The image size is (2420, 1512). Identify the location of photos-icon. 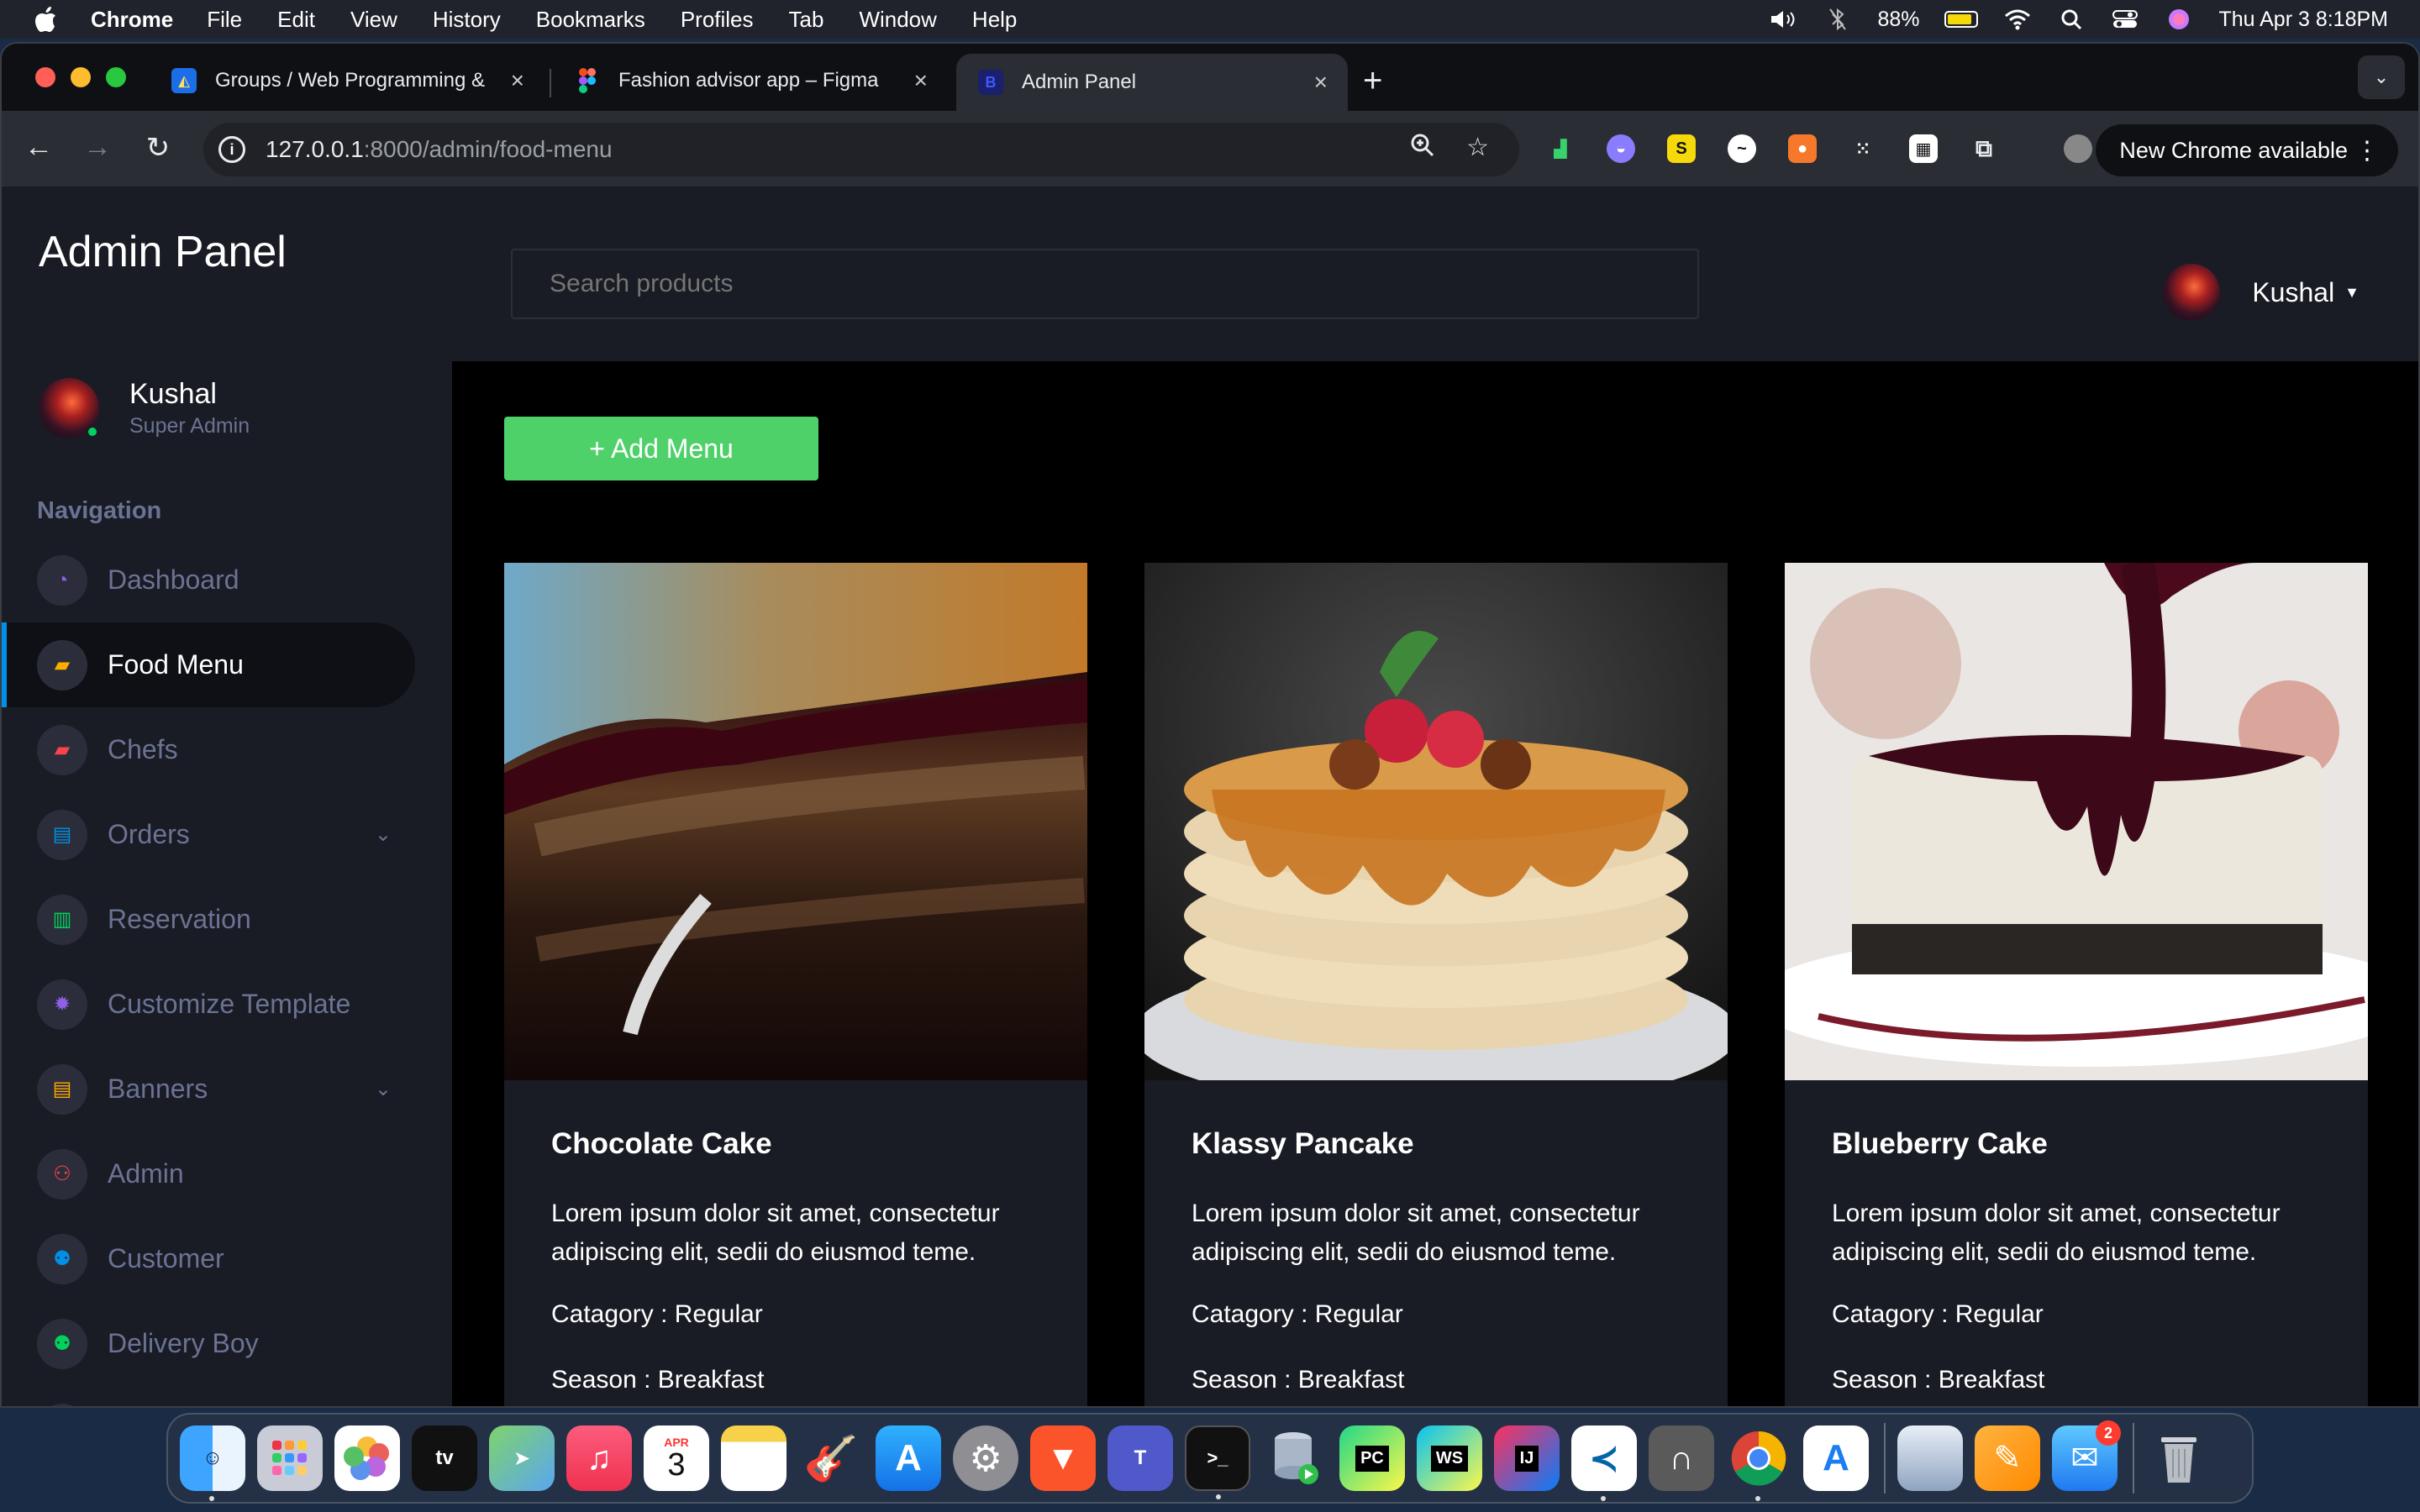
(367, 1458).